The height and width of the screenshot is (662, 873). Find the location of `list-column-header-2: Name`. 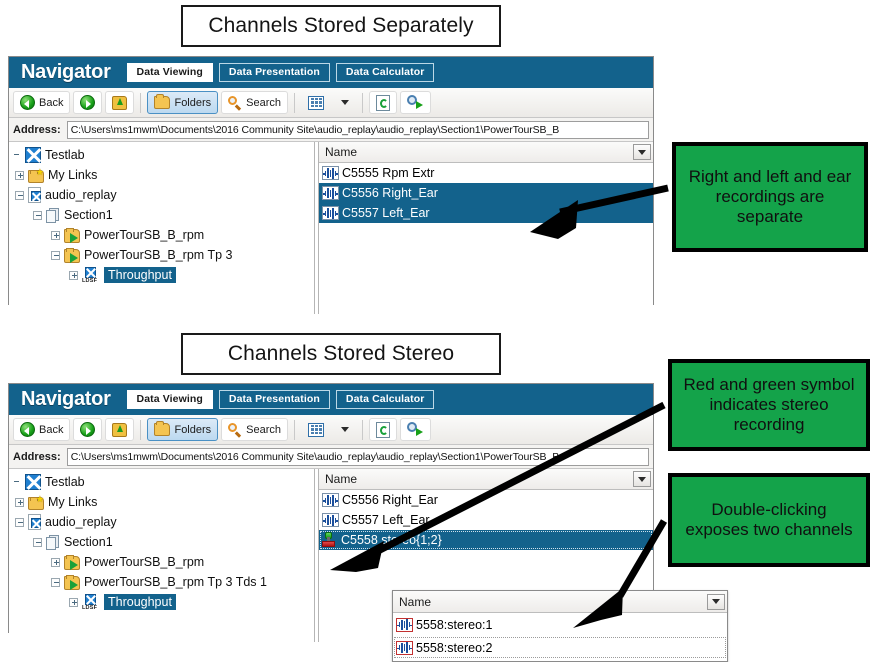

list-column-header-2: Name is located at coordinates (486, 479).